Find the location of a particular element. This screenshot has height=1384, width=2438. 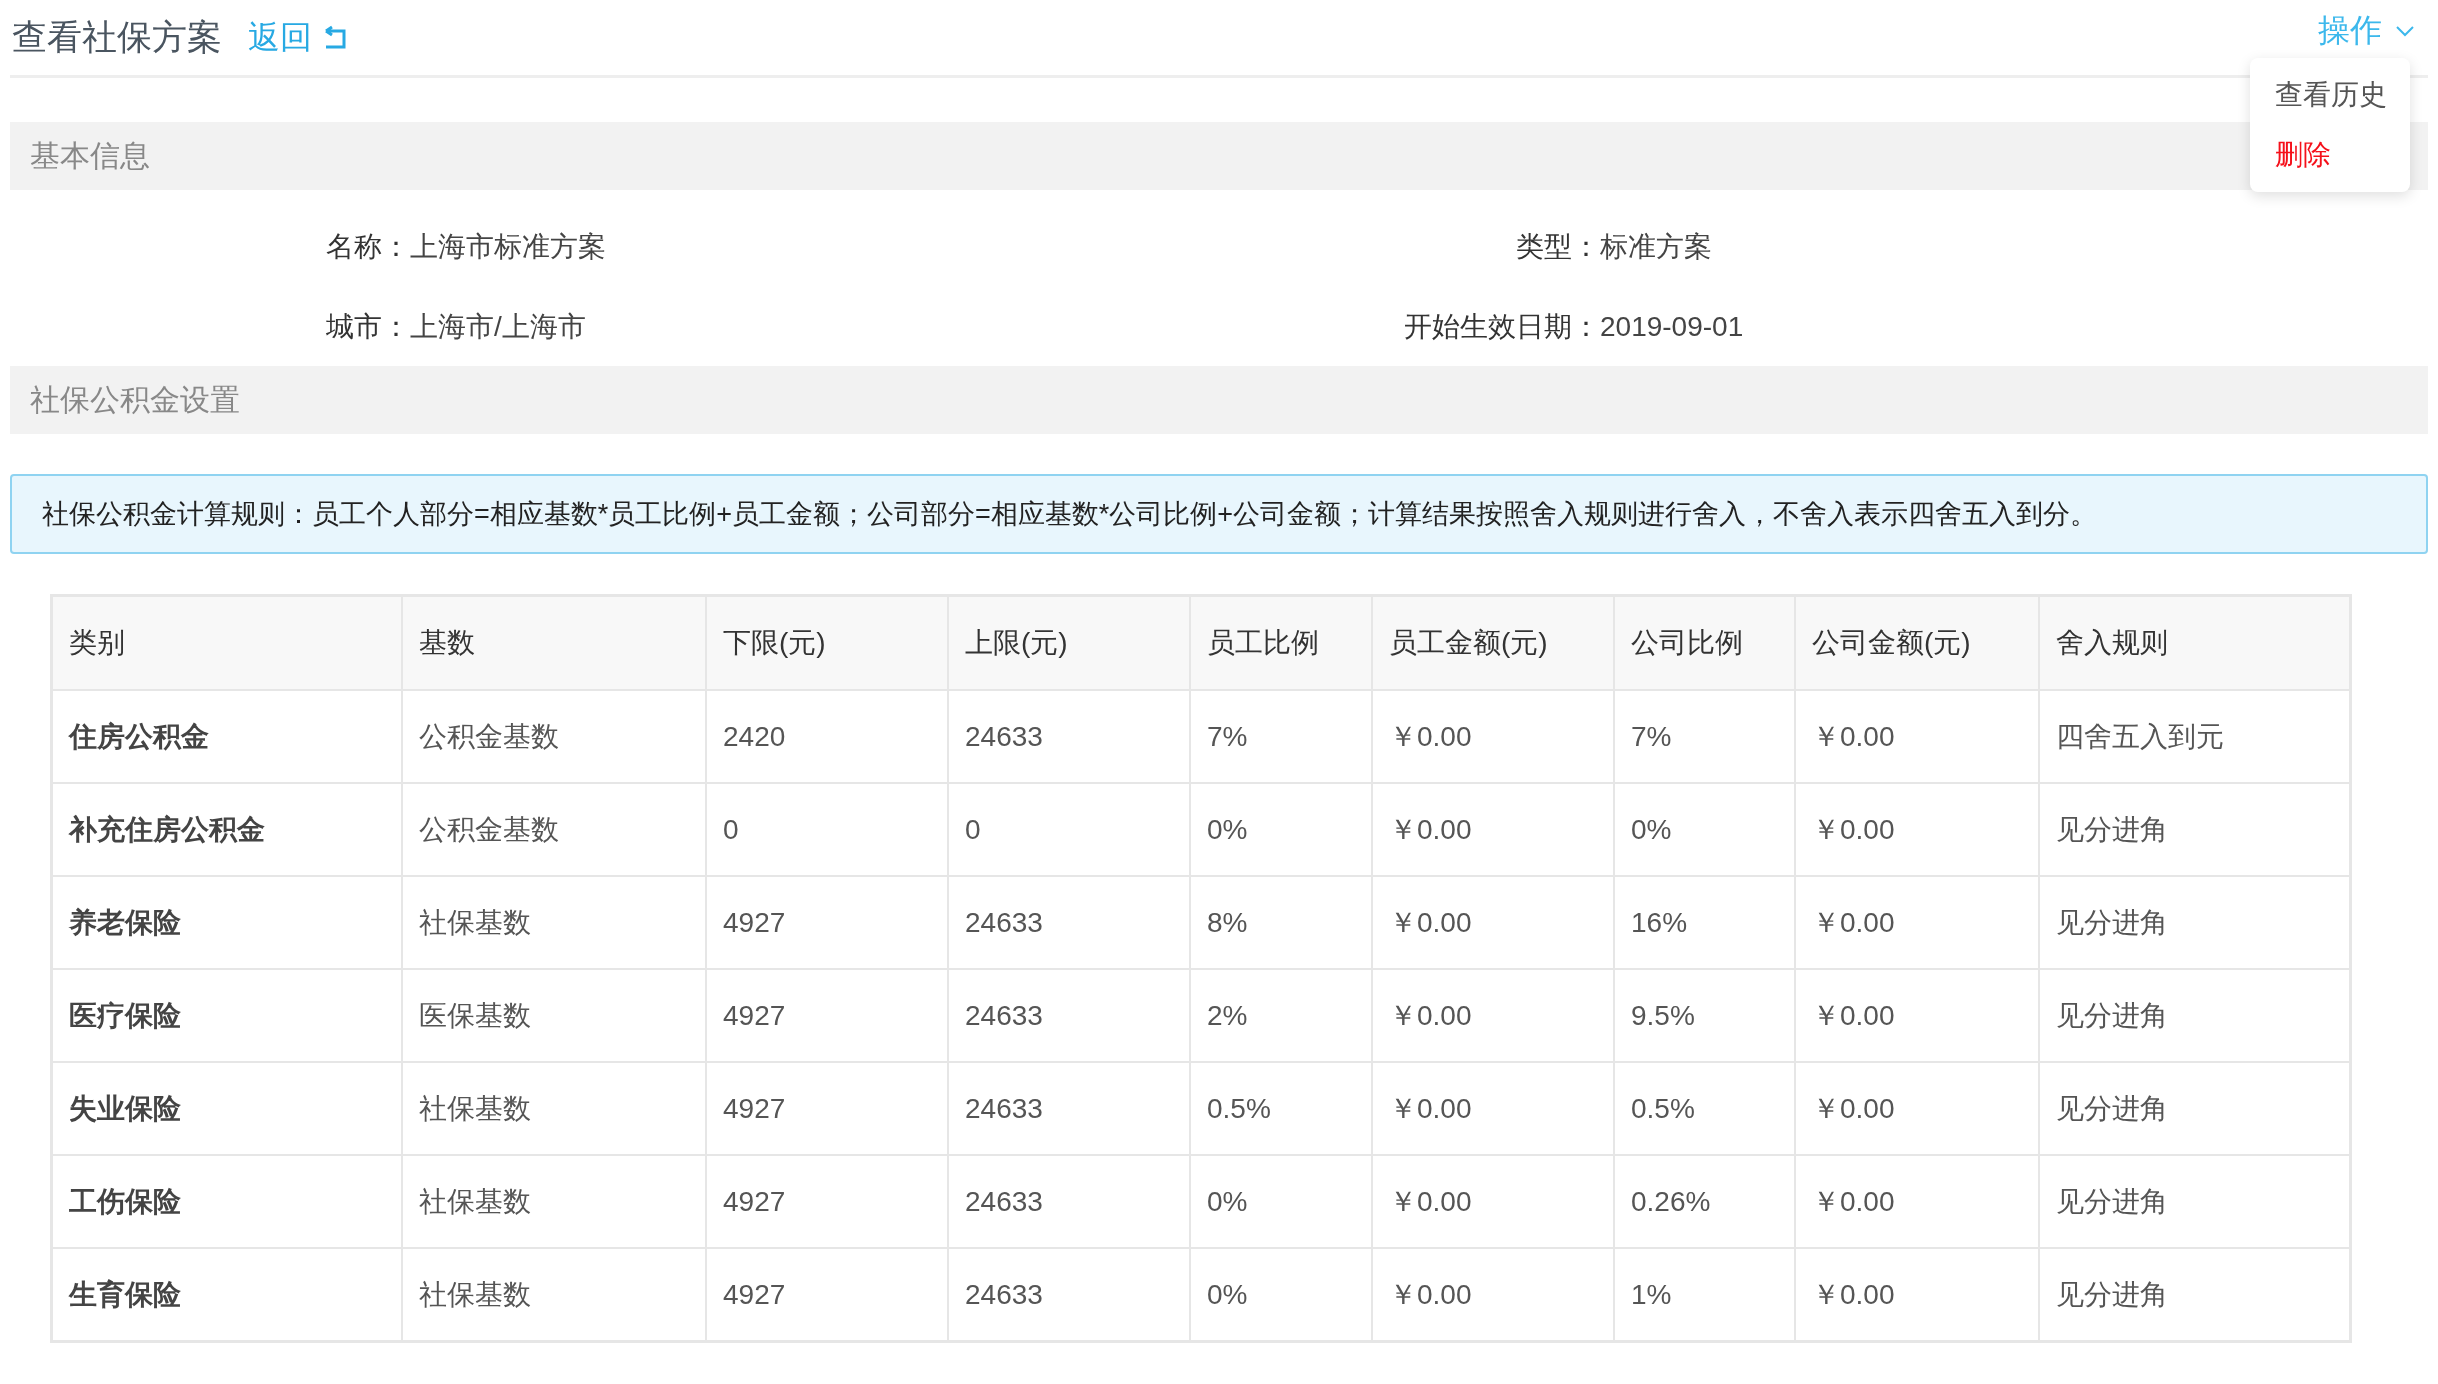

table-cell: 住房公积金 is located at coordinates (226, 736).